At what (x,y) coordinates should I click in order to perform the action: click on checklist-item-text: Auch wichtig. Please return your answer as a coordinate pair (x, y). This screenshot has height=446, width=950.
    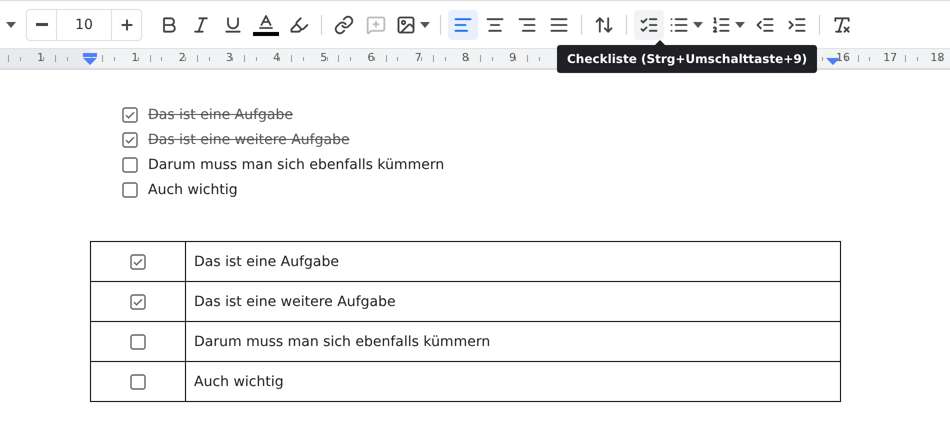
    Looking at the image, I should click on (193, 190).